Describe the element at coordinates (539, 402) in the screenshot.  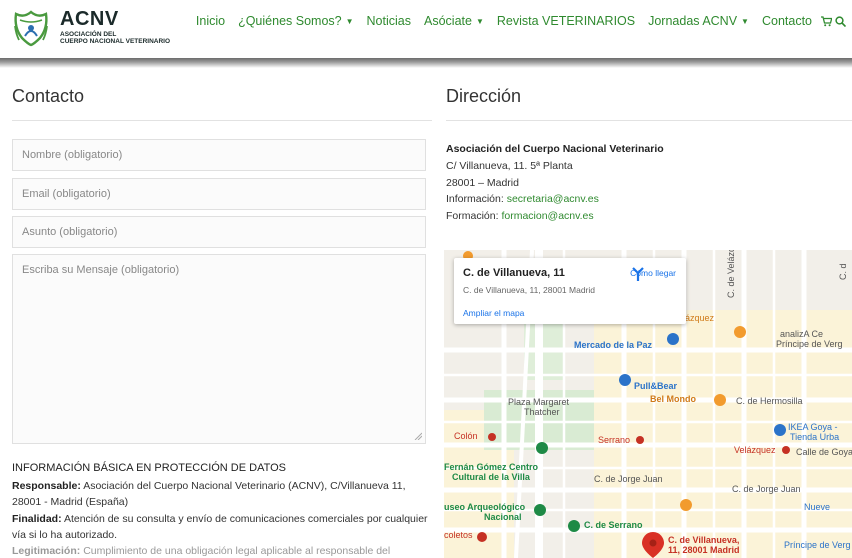
I see `map-label-plaza-1: Plaza Margaret` at that location.